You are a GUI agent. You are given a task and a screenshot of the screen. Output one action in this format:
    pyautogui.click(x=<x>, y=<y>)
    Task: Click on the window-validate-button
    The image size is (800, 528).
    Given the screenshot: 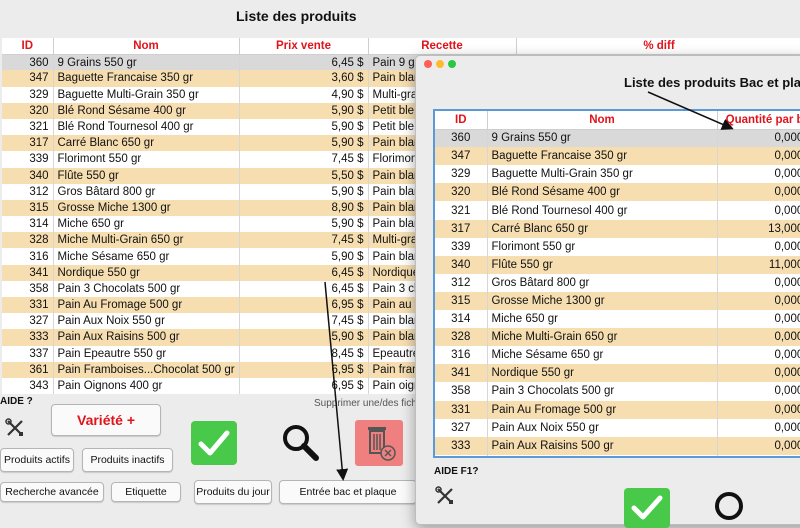 What is the action you would take?
    pyautogui.click(x=647, y=508)
    